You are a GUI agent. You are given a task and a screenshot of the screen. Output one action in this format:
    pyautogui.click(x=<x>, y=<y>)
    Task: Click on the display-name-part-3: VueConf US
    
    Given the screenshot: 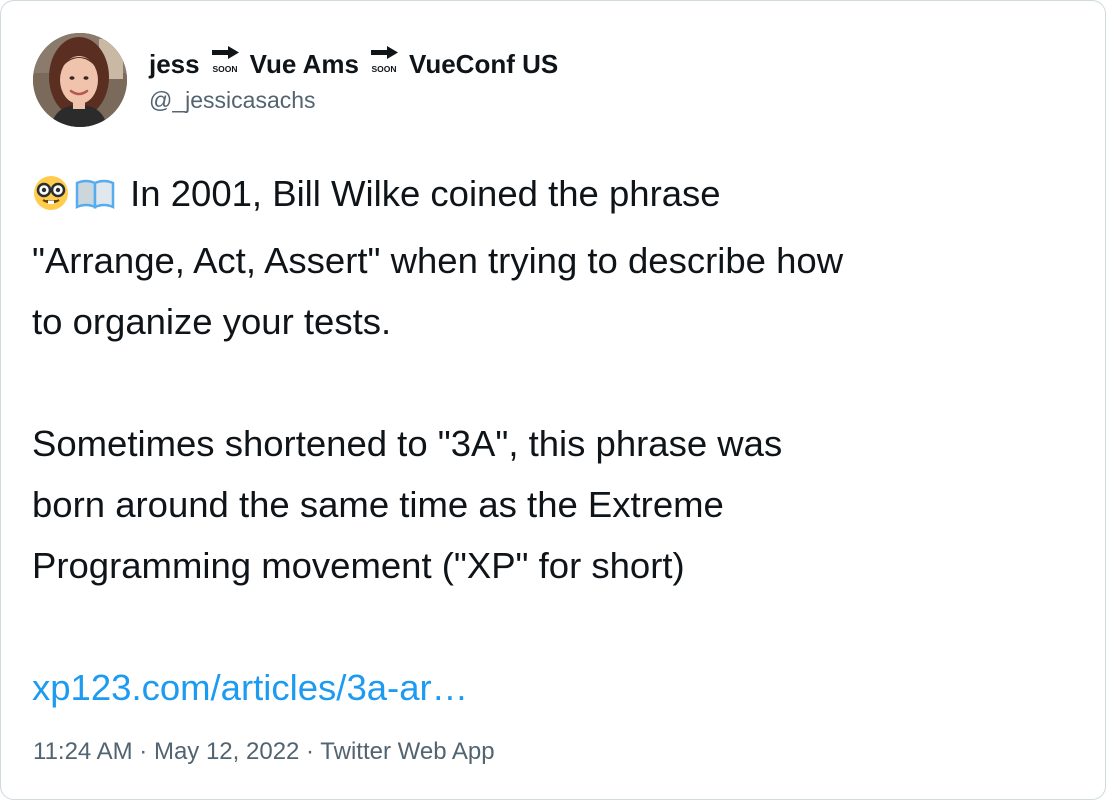 What is the action you would take?
    pyautogui.click(x=483, y=64)
    